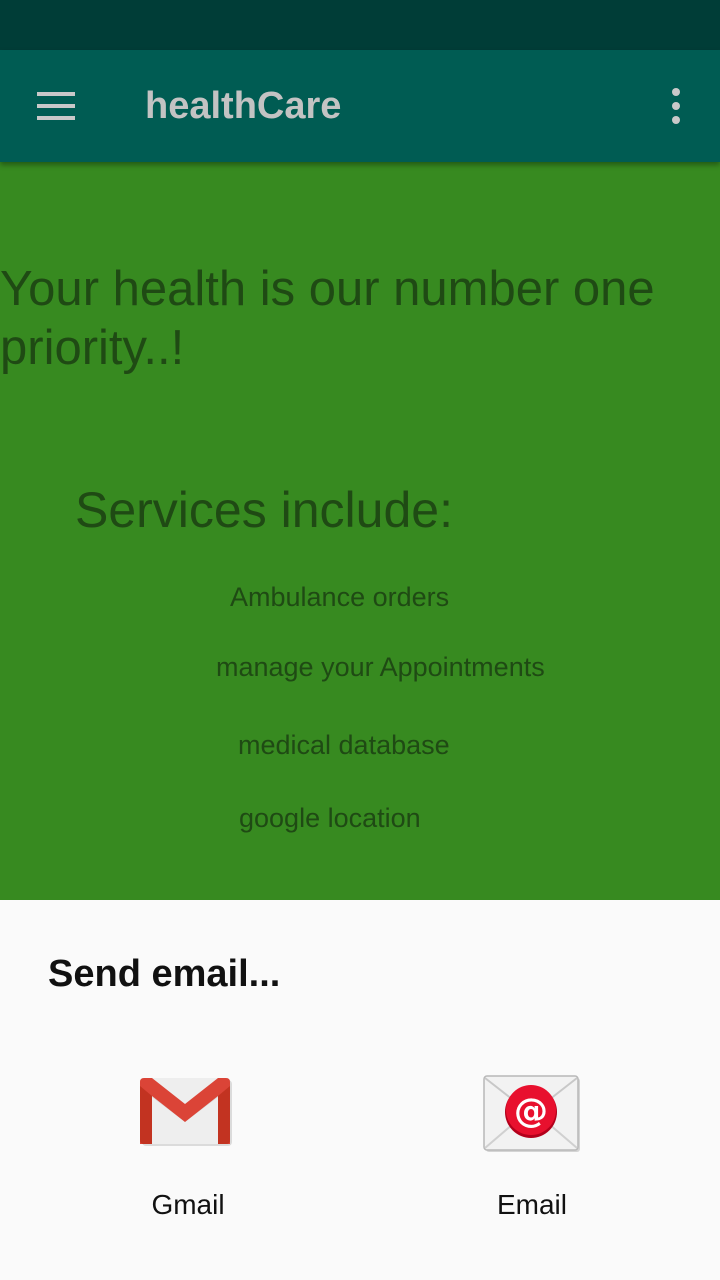 The width and height of the screenshot is (720, 1280). I want to click on gmail-icon, so click(188, 1114).